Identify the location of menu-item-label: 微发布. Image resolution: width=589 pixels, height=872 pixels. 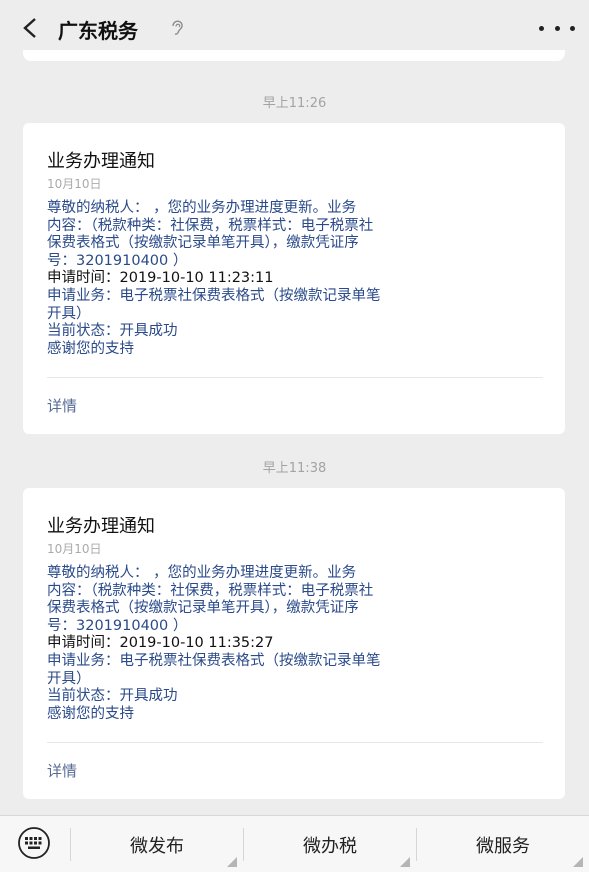
(157, 846).